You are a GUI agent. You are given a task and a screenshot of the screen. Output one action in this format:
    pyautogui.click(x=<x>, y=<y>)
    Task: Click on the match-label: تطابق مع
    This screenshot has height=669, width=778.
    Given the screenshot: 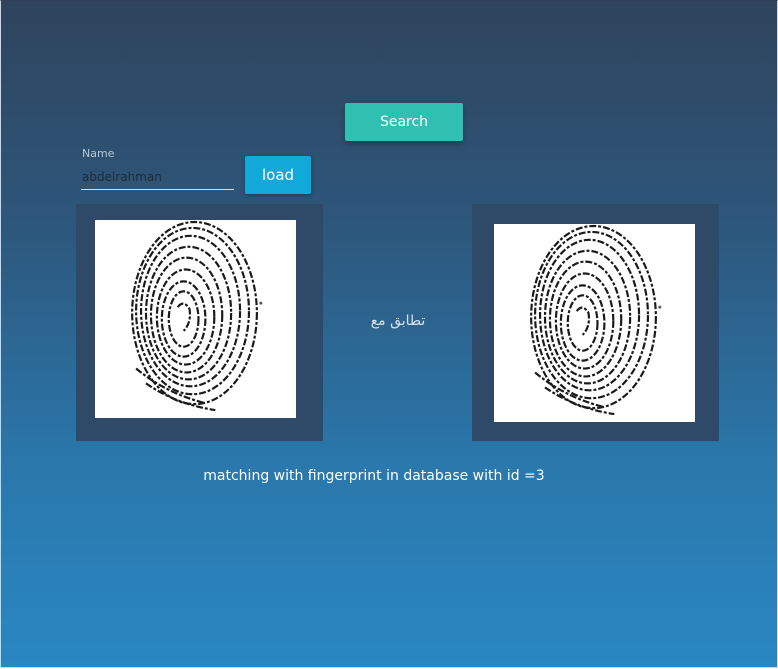 What is the action you would take?
    pyautogui.click(x=398, y=321)
    